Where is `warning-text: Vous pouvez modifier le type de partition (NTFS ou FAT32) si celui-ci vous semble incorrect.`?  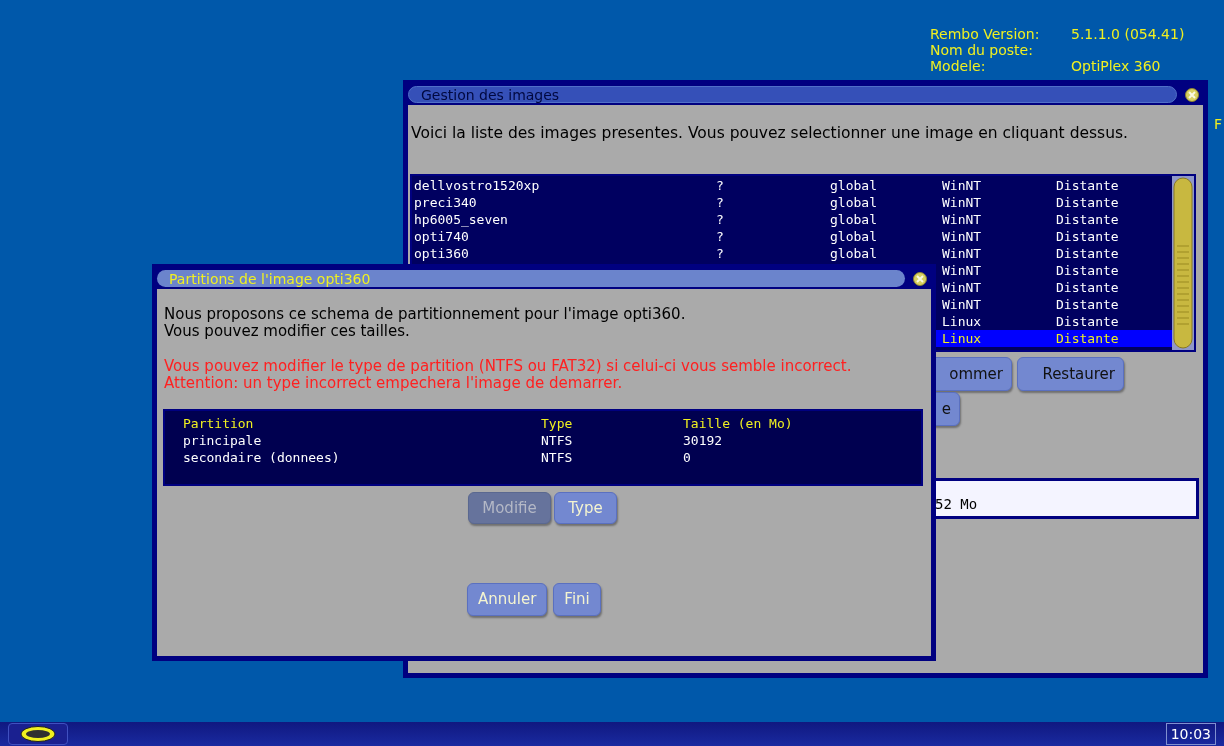 warning-text: Vous pouvez modifier le type de partition (NTFS ou FAT32) si celui-ci vous semble incorrect. is located at coordinates (508, 366).